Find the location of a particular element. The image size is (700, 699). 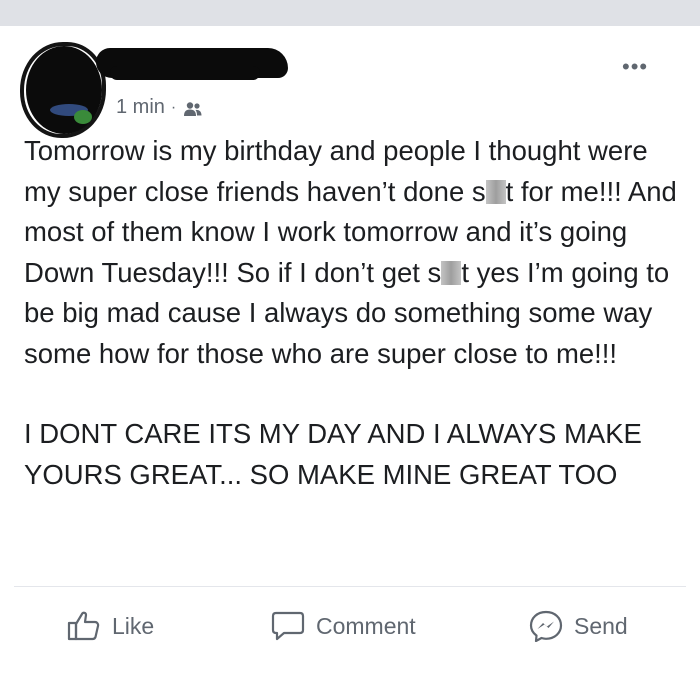

send-button: Send is located at coordinates (578, 626).